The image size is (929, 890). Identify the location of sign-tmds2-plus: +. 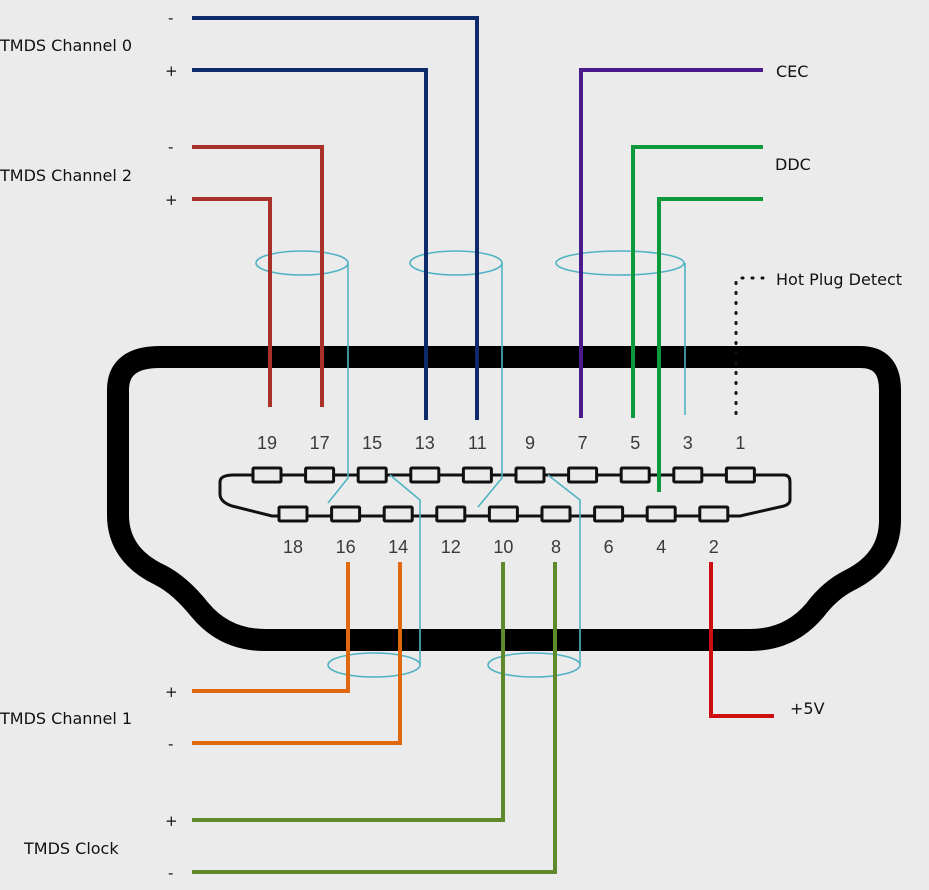
(171, 200).